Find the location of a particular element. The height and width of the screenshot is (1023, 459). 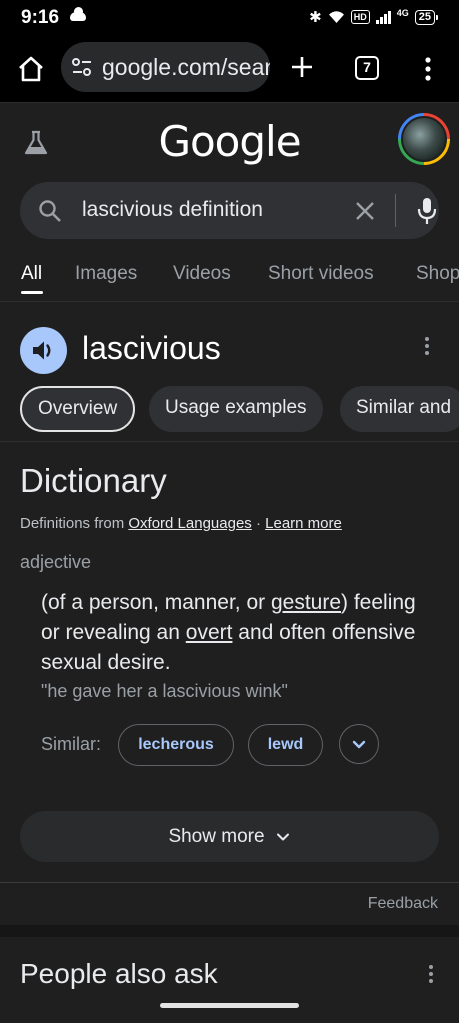

headword: lascivious is located at coordinates (151, 348).